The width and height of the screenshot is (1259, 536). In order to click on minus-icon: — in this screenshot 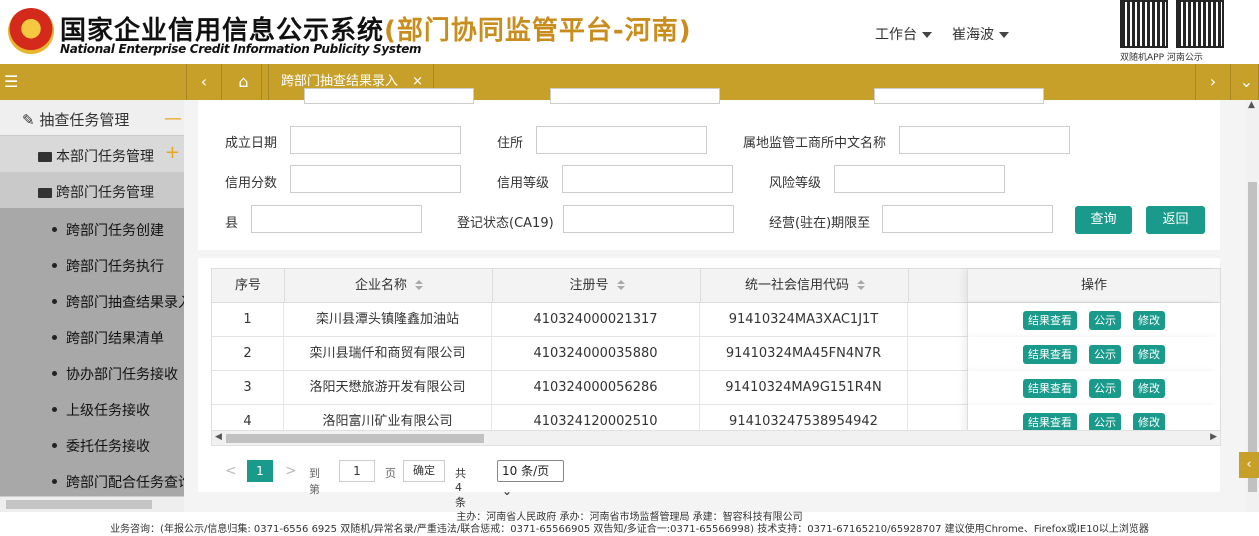, I will do `click(173, 118)`.